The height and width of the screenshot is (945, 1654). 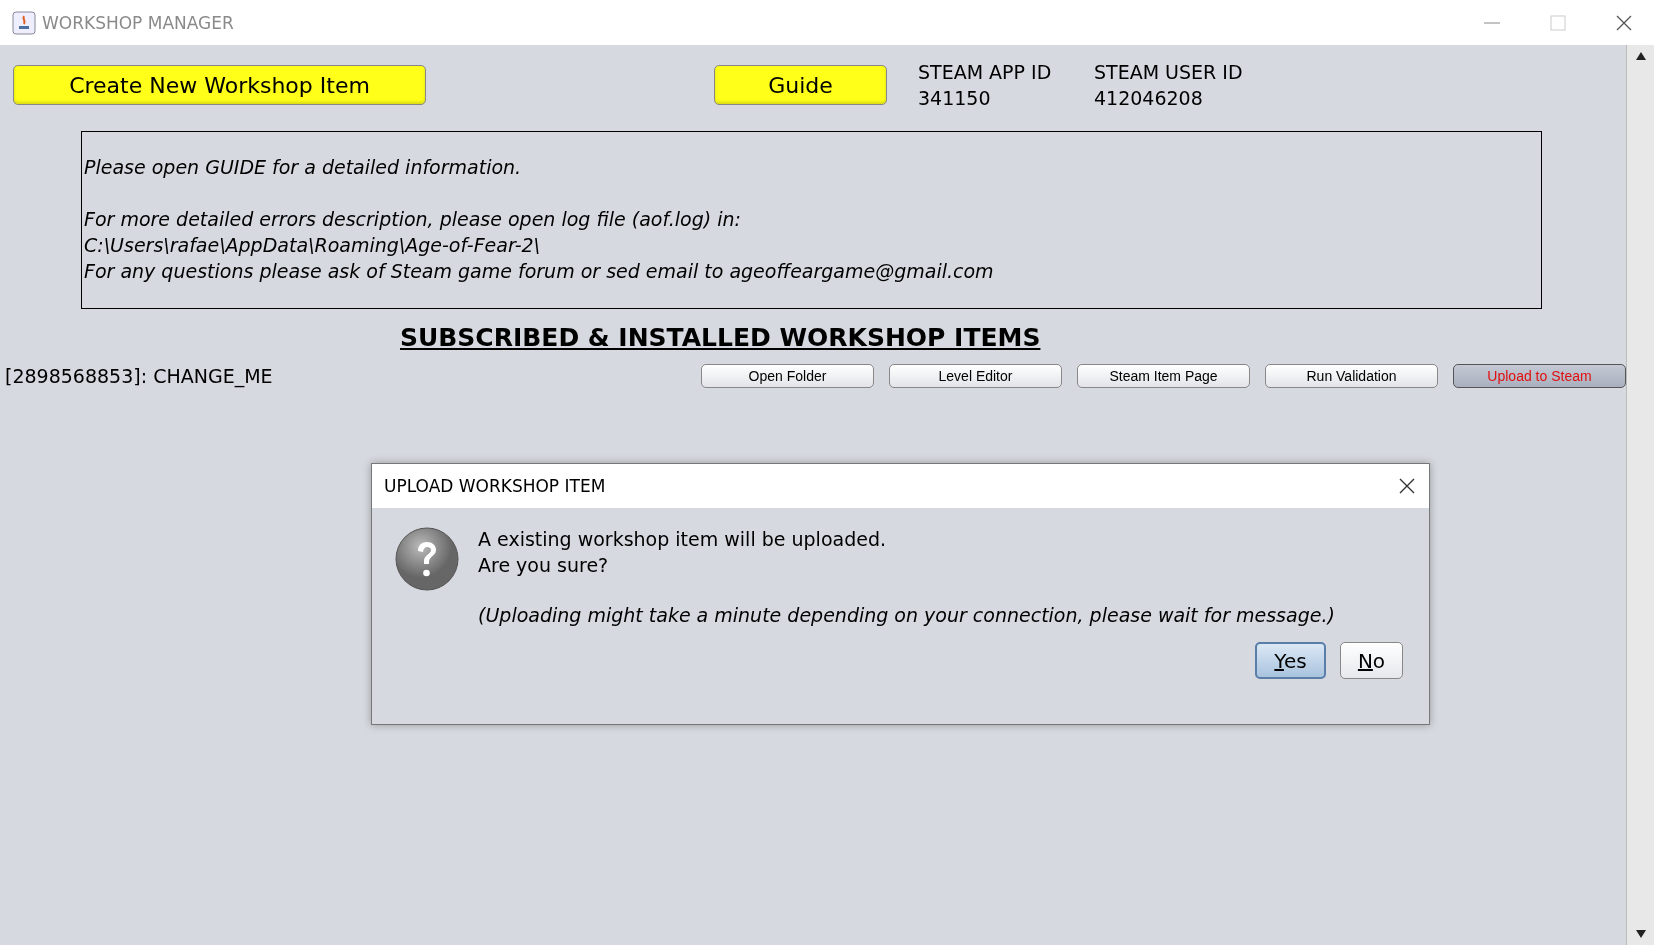 What do you see at coordinates (1640, 934) in the screenshot?
I see `scroll-down-icon` at bounding box center [1640, 934].